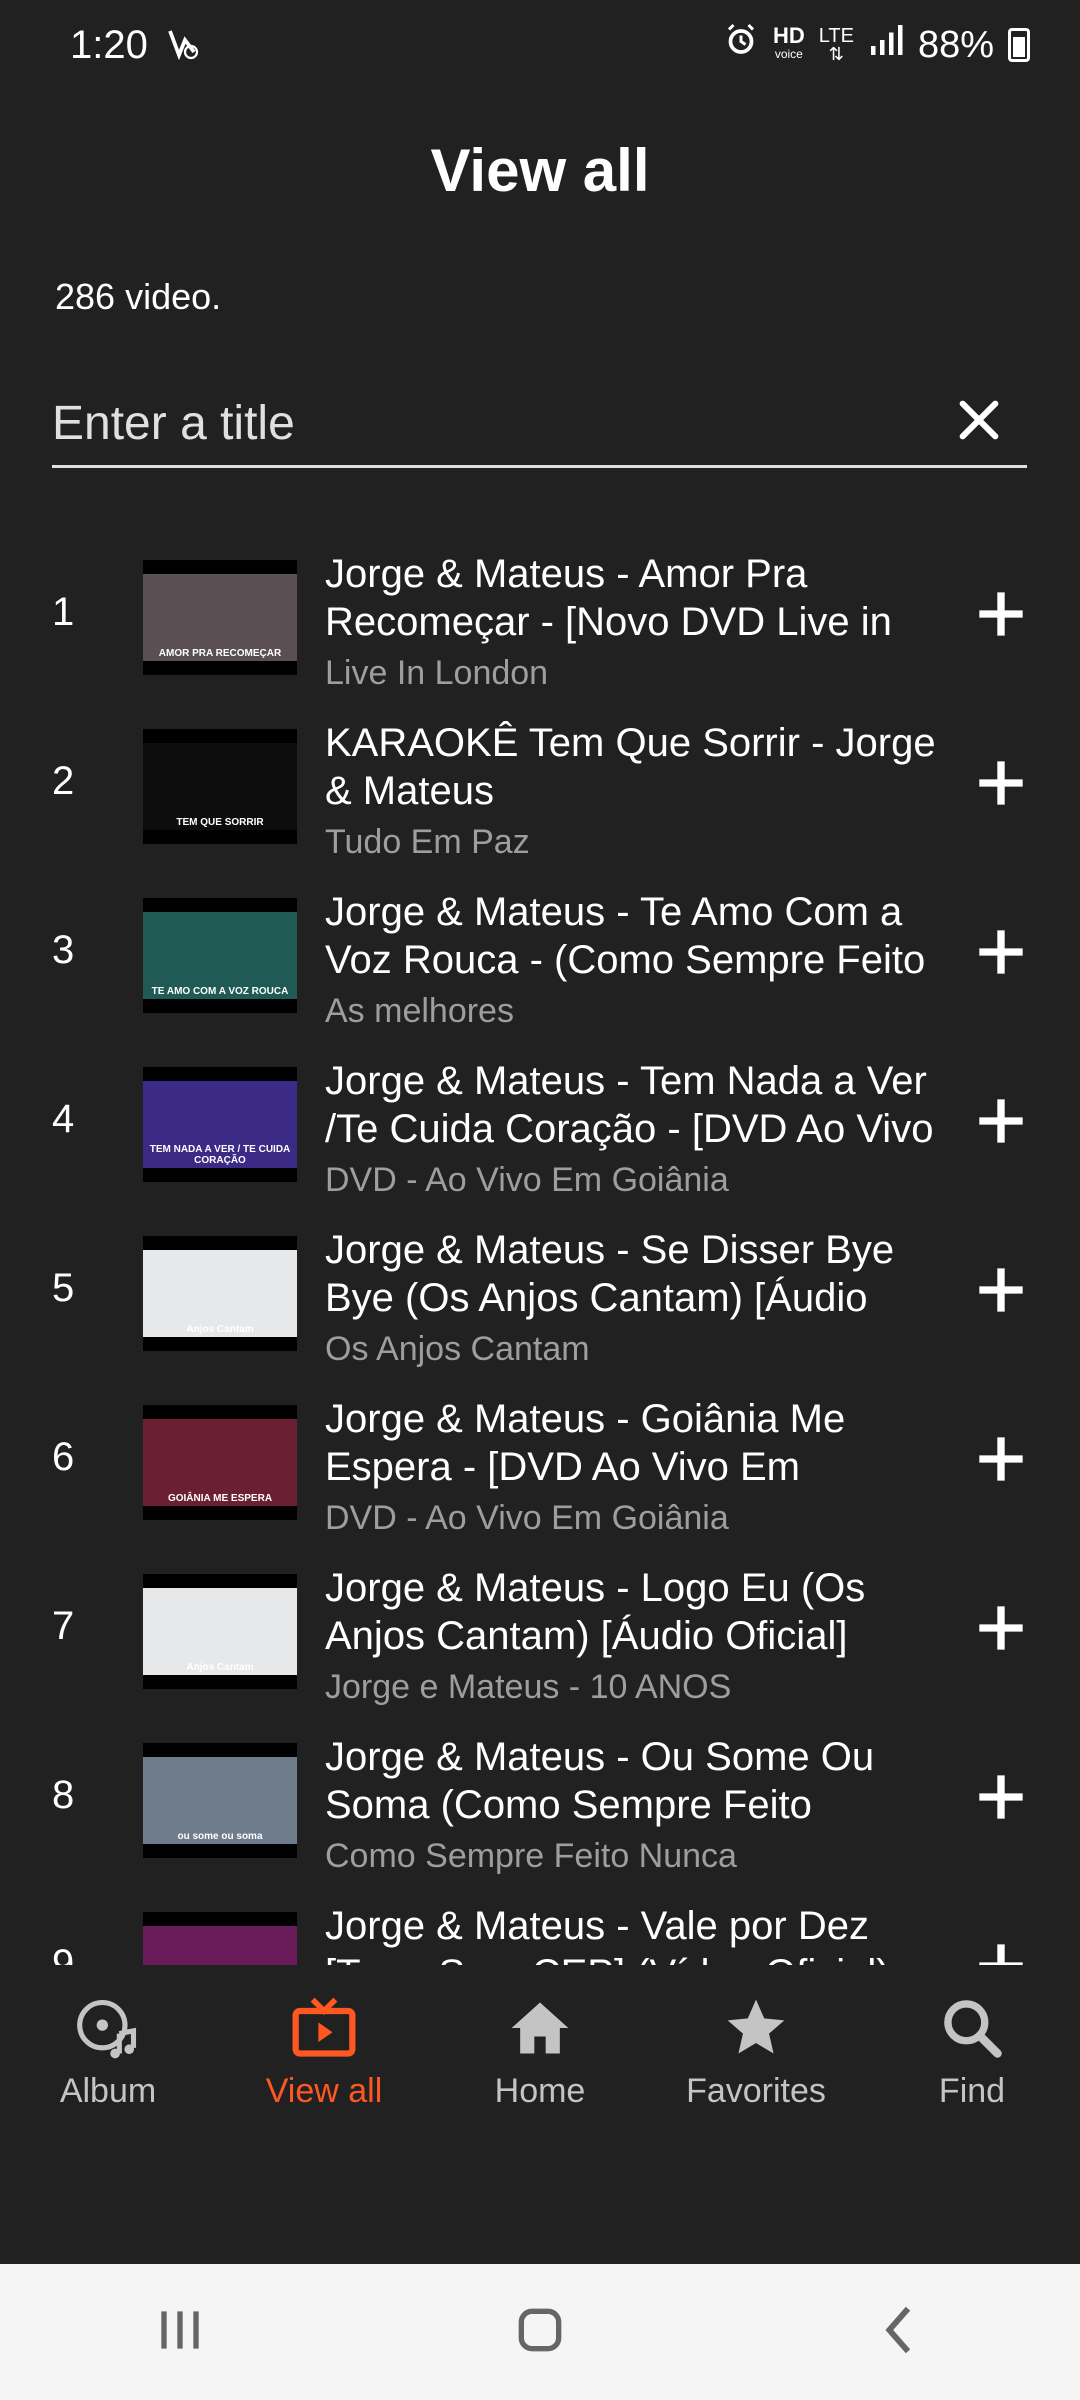 This screenshot has height=2400, width=1080. Describe the element at coordinates (220, 822) in the screenshot. I see `thumbnail-caption: TEM QUE SORRIR` at that location.